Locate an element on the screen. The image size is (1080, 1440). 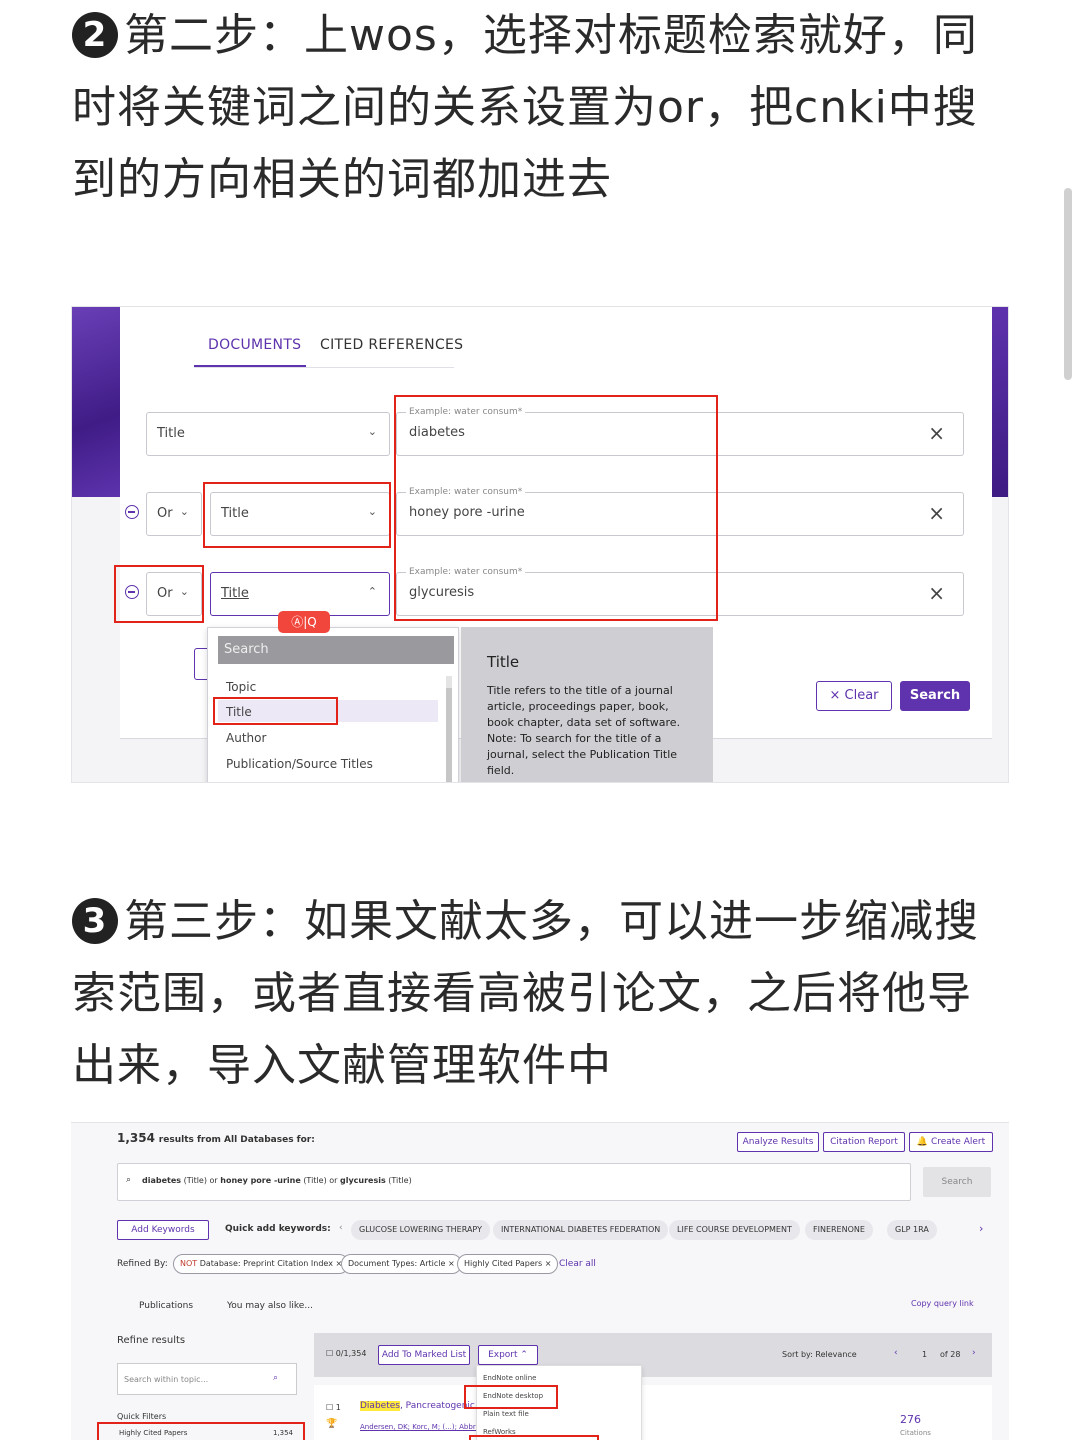
refine-results-heading: Refine results is located at coordinates (151, 1340).